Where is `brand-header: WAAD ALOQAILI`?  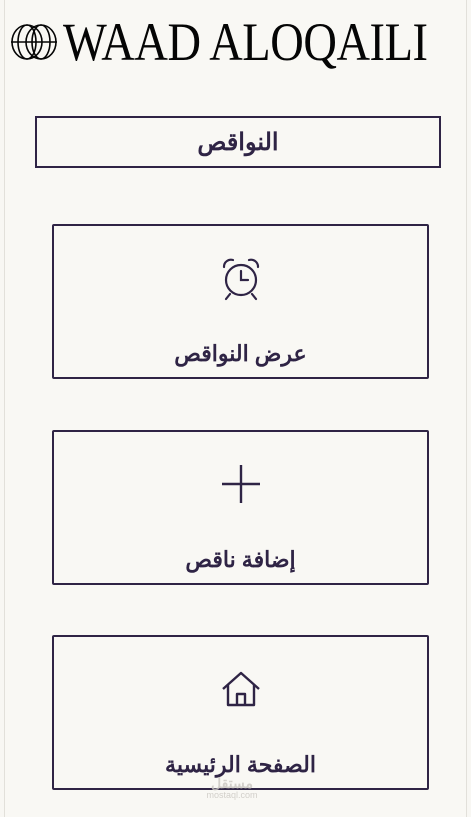
brand-header: WAAD ALOQAILI is located at coordinates (240, 42).